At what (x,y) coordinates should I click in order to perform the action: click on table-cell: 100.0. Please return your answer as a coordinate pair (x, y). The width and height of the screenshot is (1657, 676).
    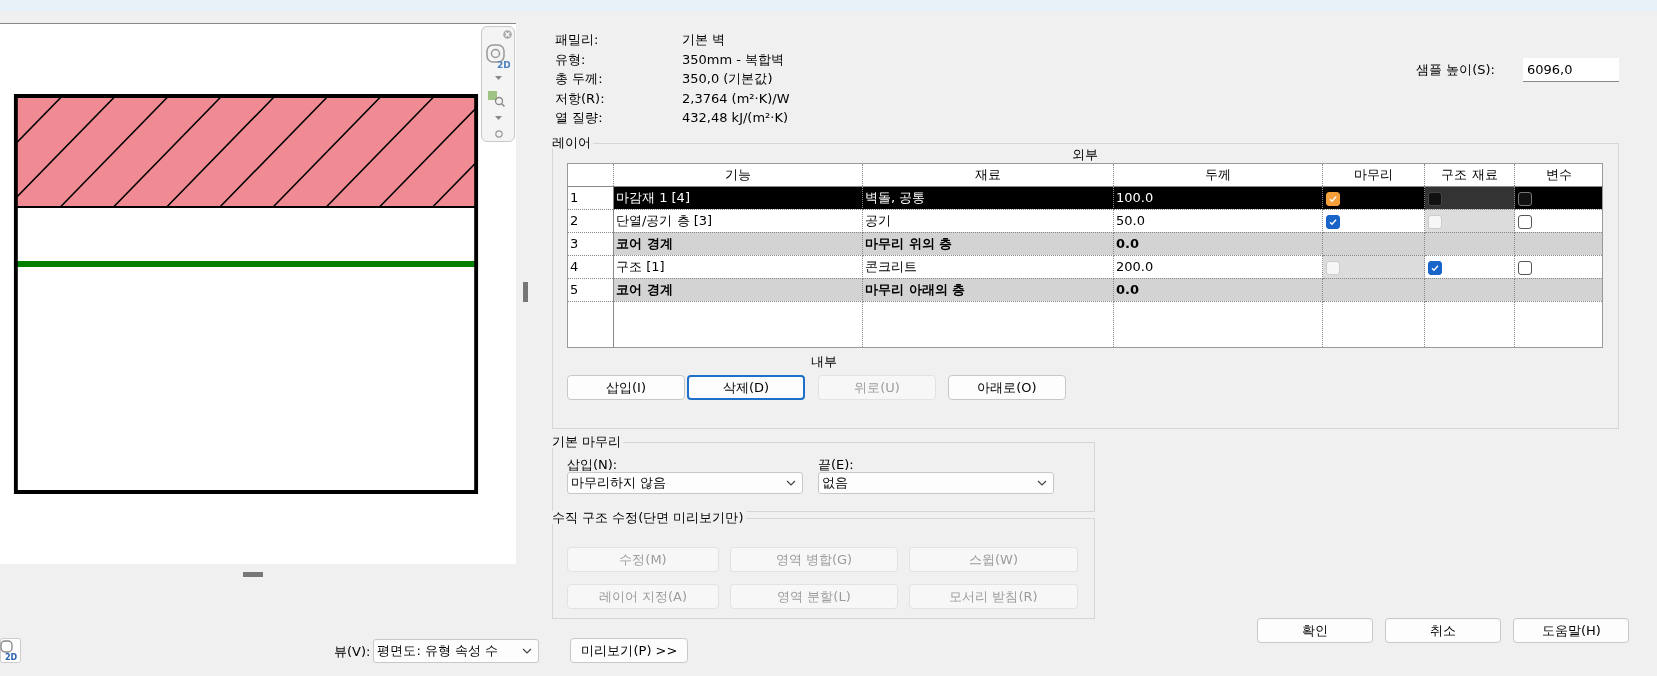
    Looking at the image, I should click on (1218, 198).